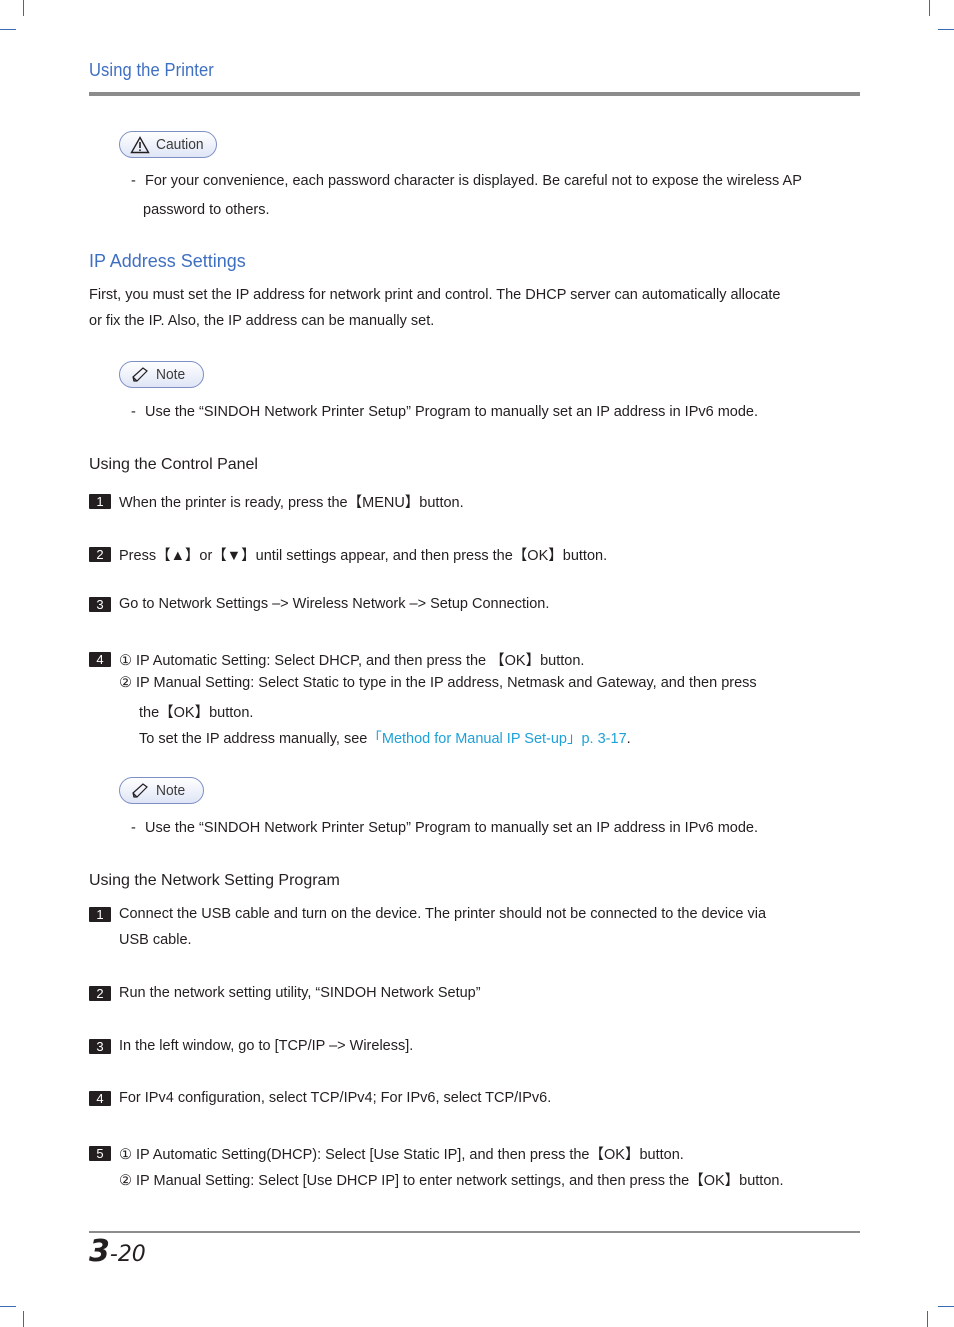 This screenshot has width=954, height=1327. Describe the element at coordinates (496, 739) in the screenshot. I see `manual-ip-setup-link: 「Method for Manual IP Set-up」p. 3-17` at that location.